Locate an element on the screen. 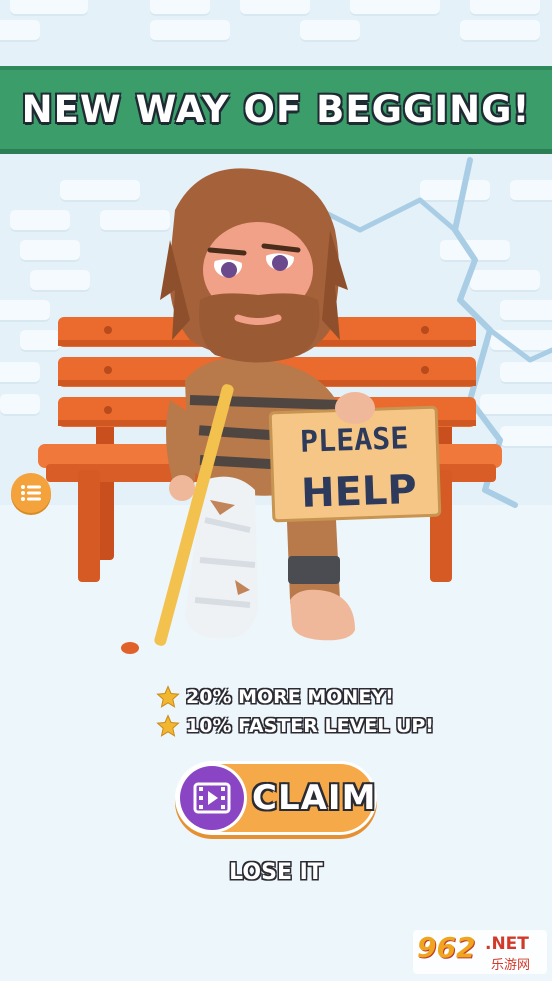 This screenshot has width=552, height=981. perk-item: 10% FASTER LEVEL UP! is located at coordinates (295, 726).